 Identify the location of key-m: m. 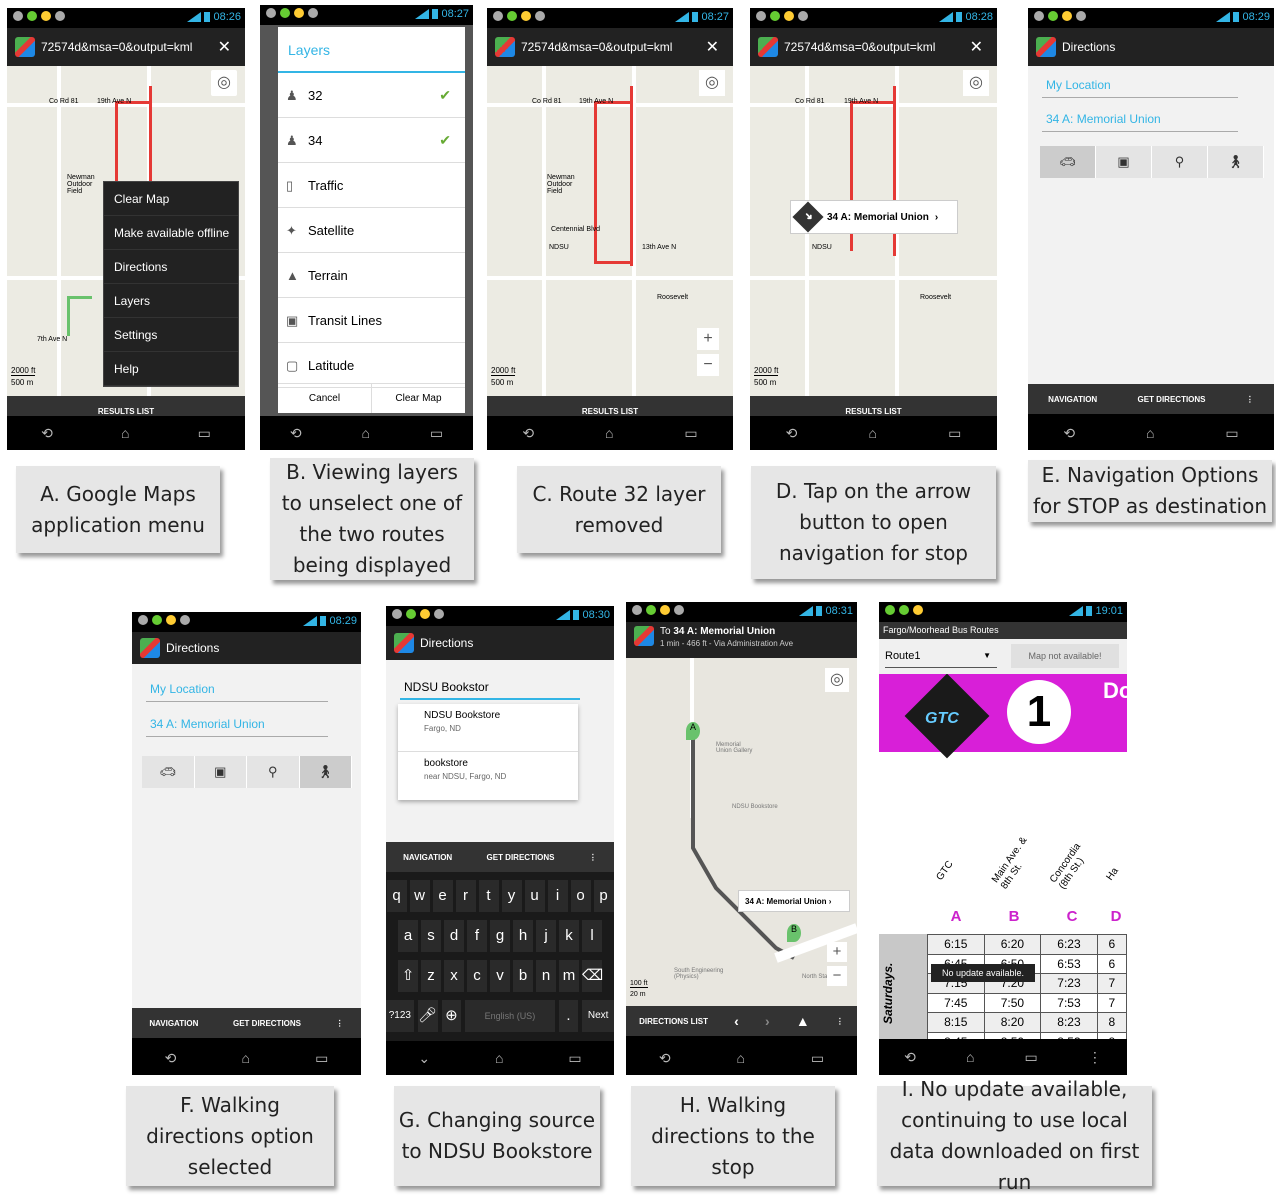
(569, 976).